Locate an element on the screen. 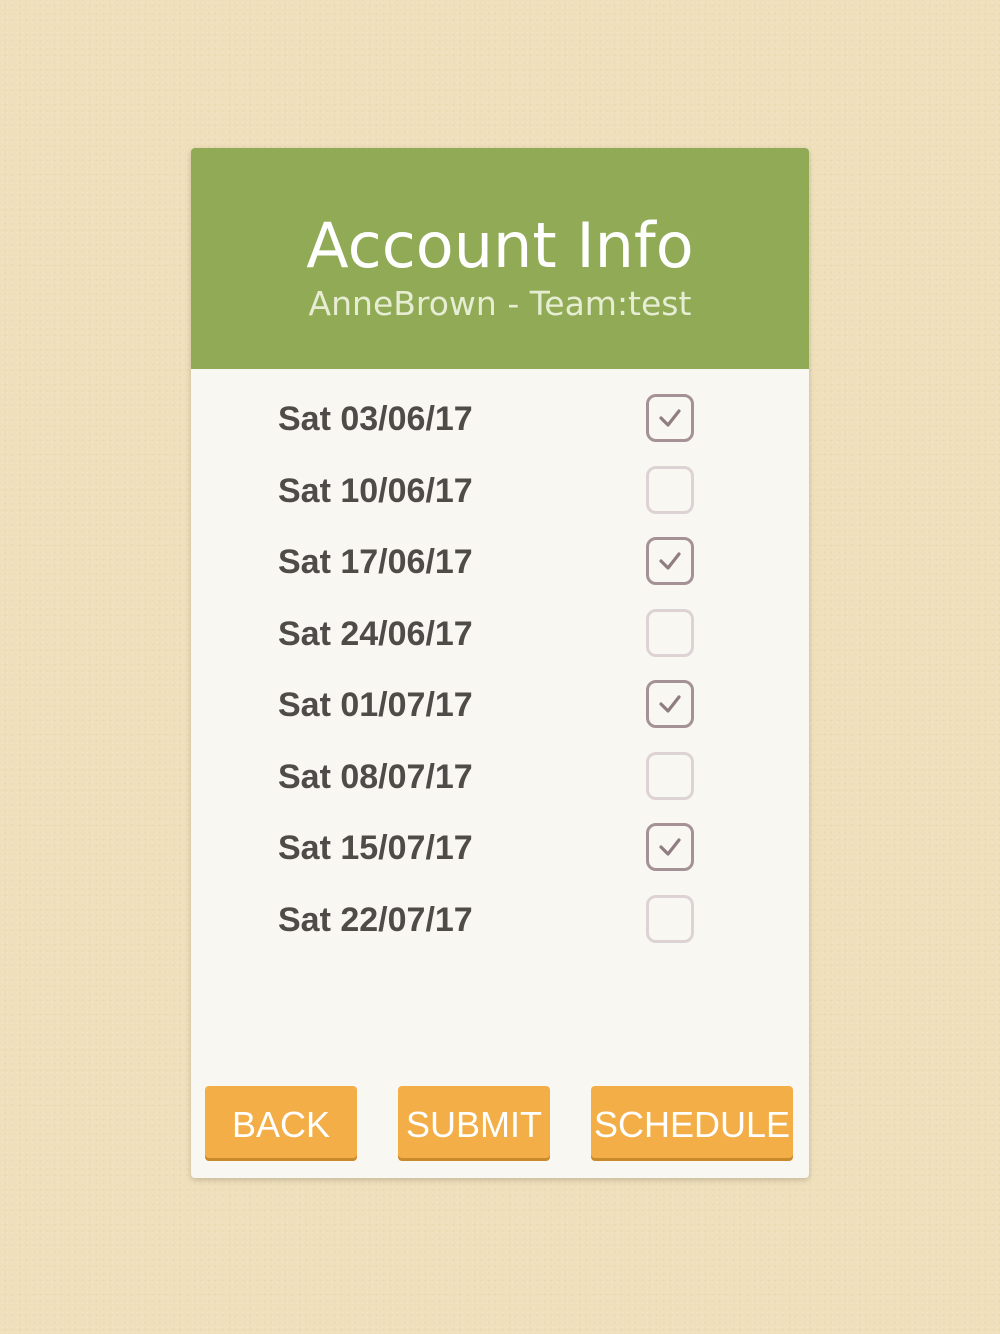 The height and width of the screenshot is (1334, 1000). date-label: Sat 08/07/17 is located at coordinates (375, 776).